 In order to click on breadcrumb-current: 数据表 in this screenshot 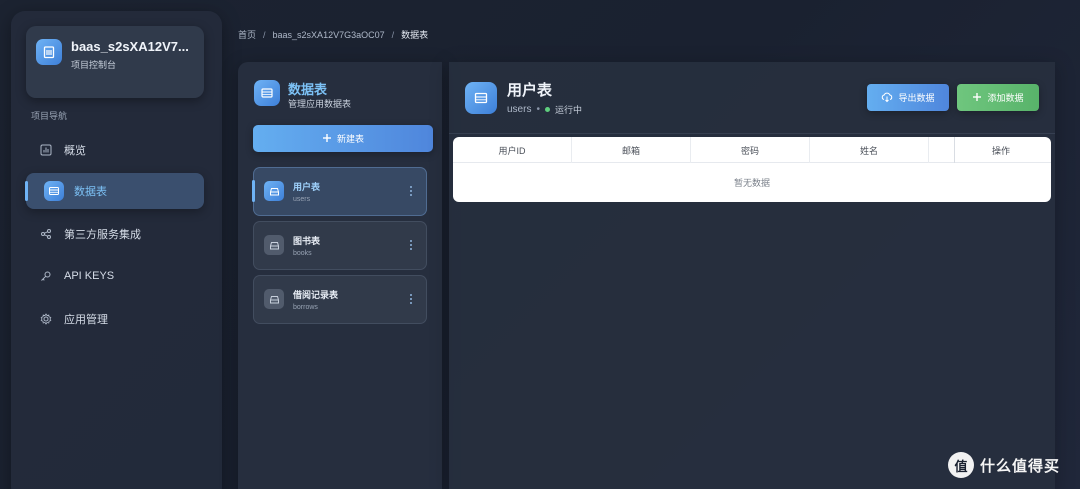, I will do `click(415, 35)`.